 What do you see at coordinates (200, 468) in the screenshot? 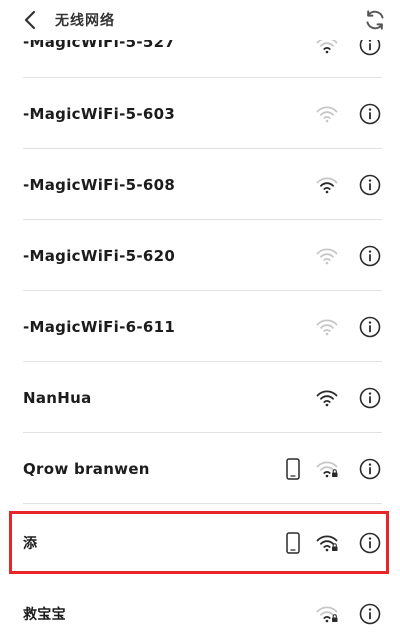
I see `network-row: Qrow branwen` at bounding box center [200, 468].